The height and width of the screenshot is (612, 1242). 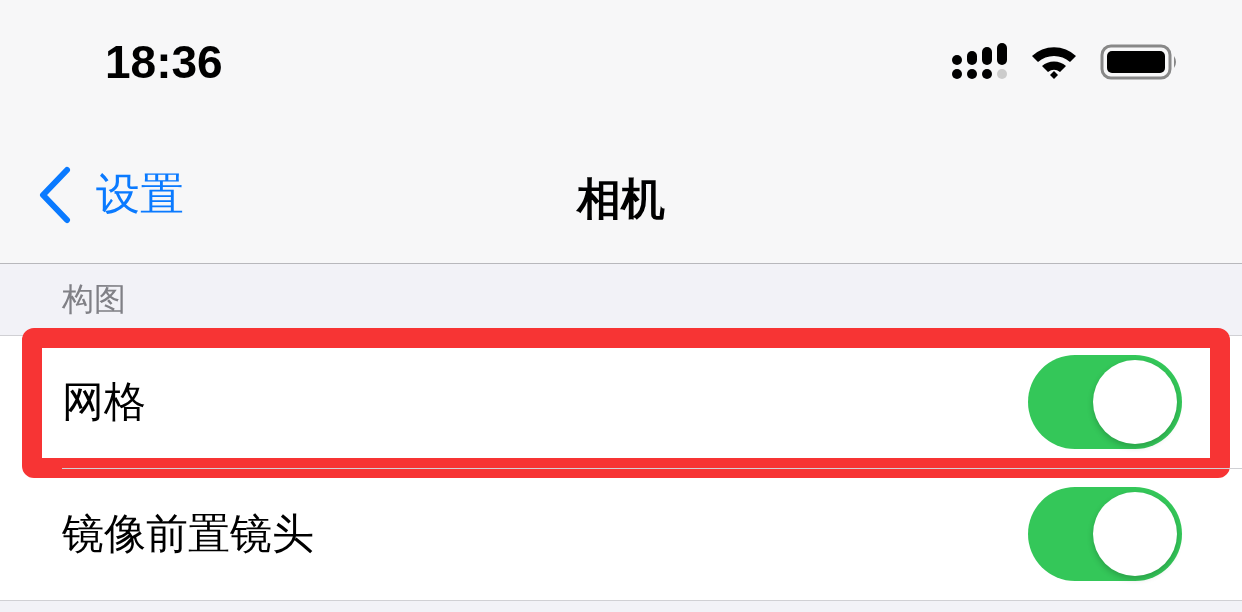 I want to click on section-header: 构图, so click(x=94, y=299).